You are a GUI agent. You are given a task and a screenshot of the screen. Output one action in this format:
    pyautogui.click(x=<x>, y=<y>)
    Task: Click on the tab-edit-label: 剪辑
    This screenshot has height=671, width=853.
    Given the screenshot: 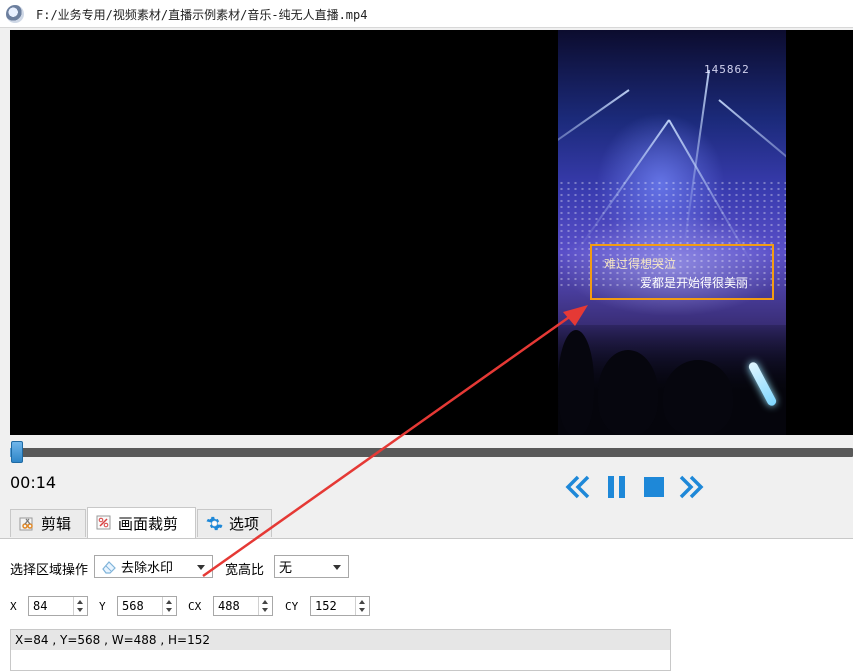 What is the action you would take?
    pyautogui.click(x=56, y=524)
    